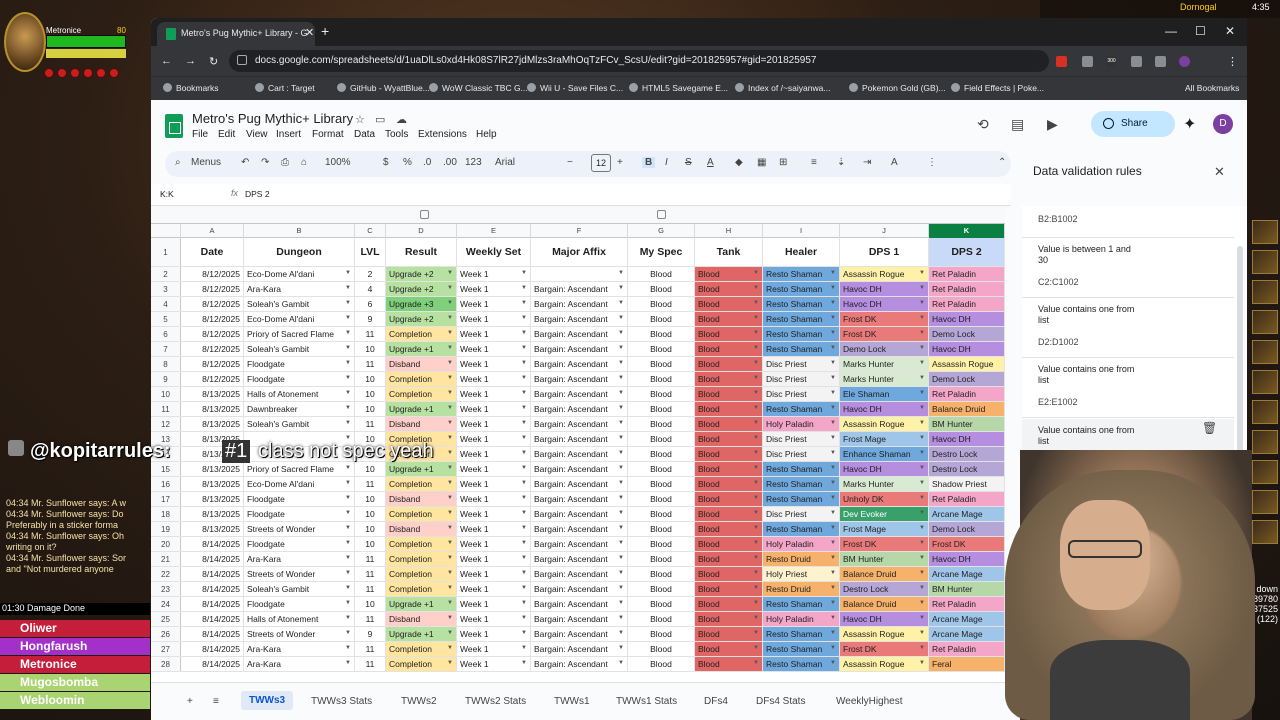  What do you see at coordinates (983, 124) in the screenshot?
I see `history-icon: ⟲` at bounding box center [983, 124].